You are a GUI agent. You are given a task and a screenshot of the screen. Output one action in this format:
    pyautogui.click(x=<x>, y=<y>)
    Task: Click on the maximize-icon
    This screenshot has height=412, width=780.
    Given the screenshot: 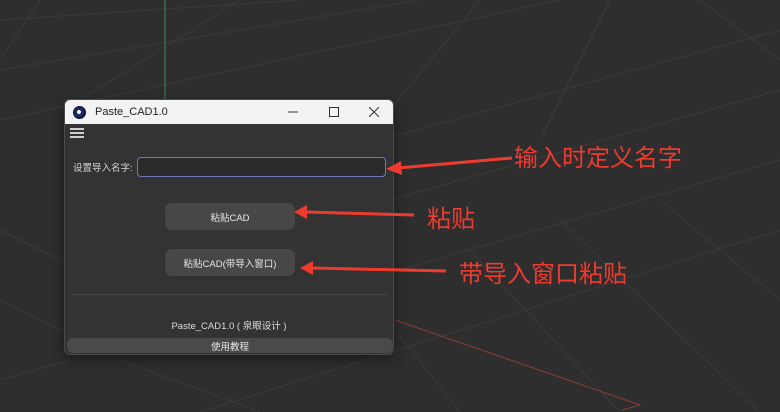 What is the action you would take?
    pyautogui.click(x=334, y=112)
    